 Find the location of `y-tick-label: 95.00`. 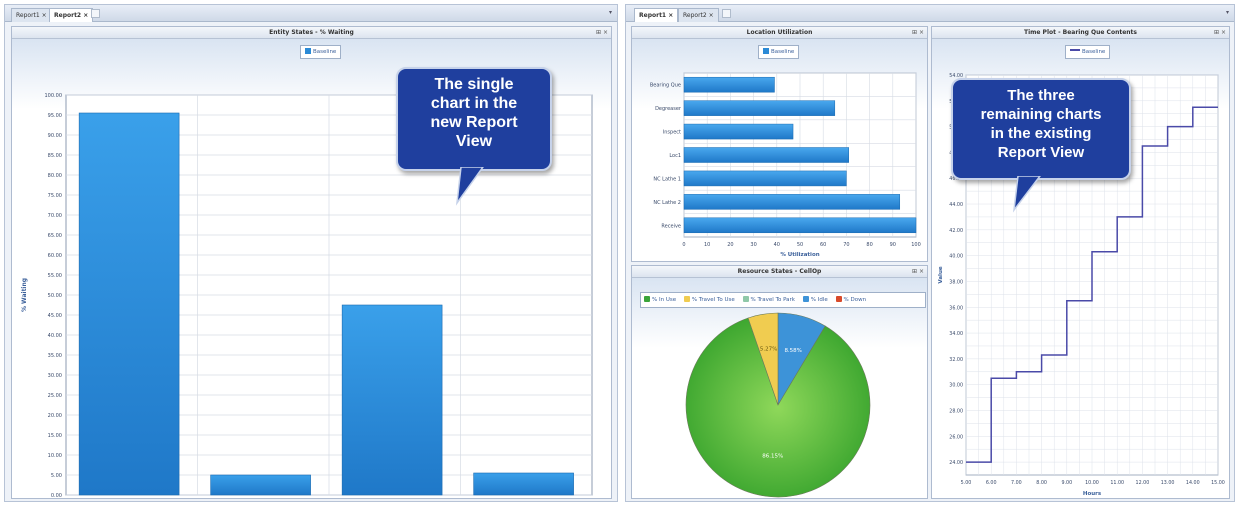

y-tick-label: 95.00 is located at coordinates (55, 116).